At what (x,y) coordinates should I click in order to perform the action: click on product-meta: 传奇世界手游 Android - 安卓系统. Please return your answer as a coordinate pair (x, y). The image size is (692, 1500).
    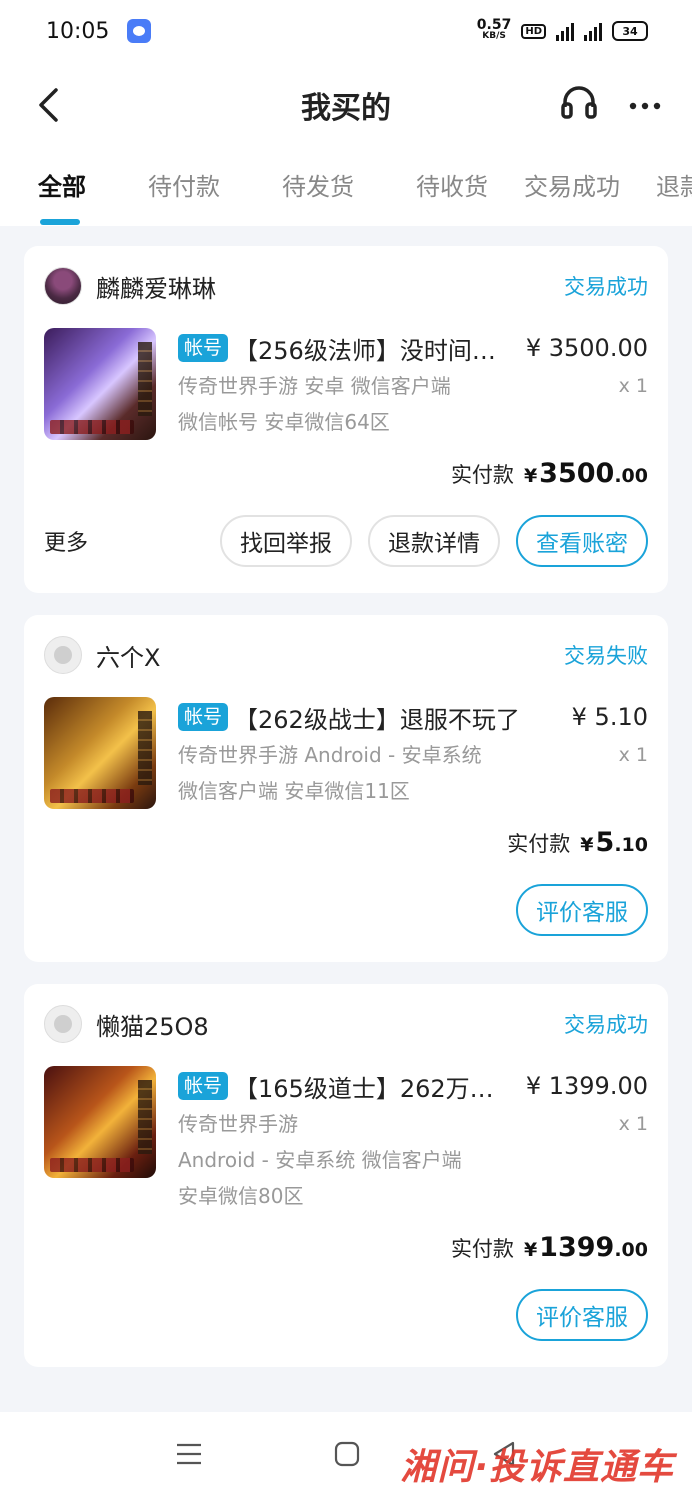
    Looking at the image, I should click on (330, 755).